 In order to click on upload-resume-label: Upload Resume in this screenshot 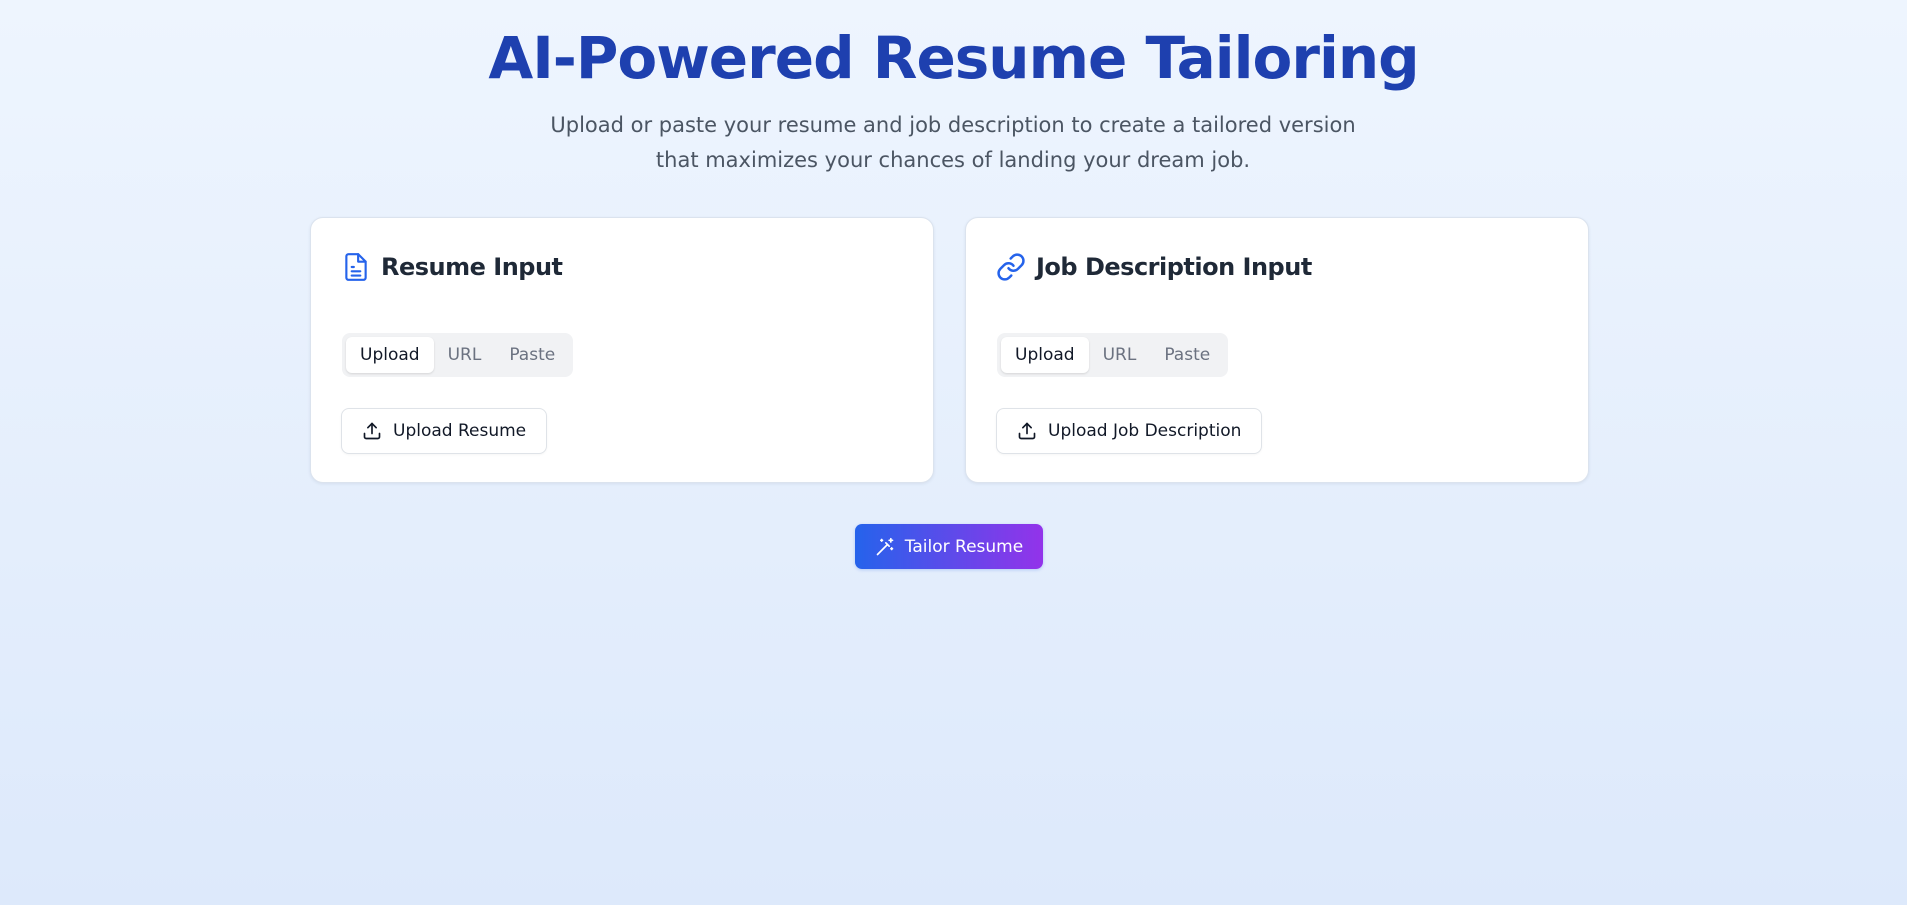, I will do `click(460, 431)`.